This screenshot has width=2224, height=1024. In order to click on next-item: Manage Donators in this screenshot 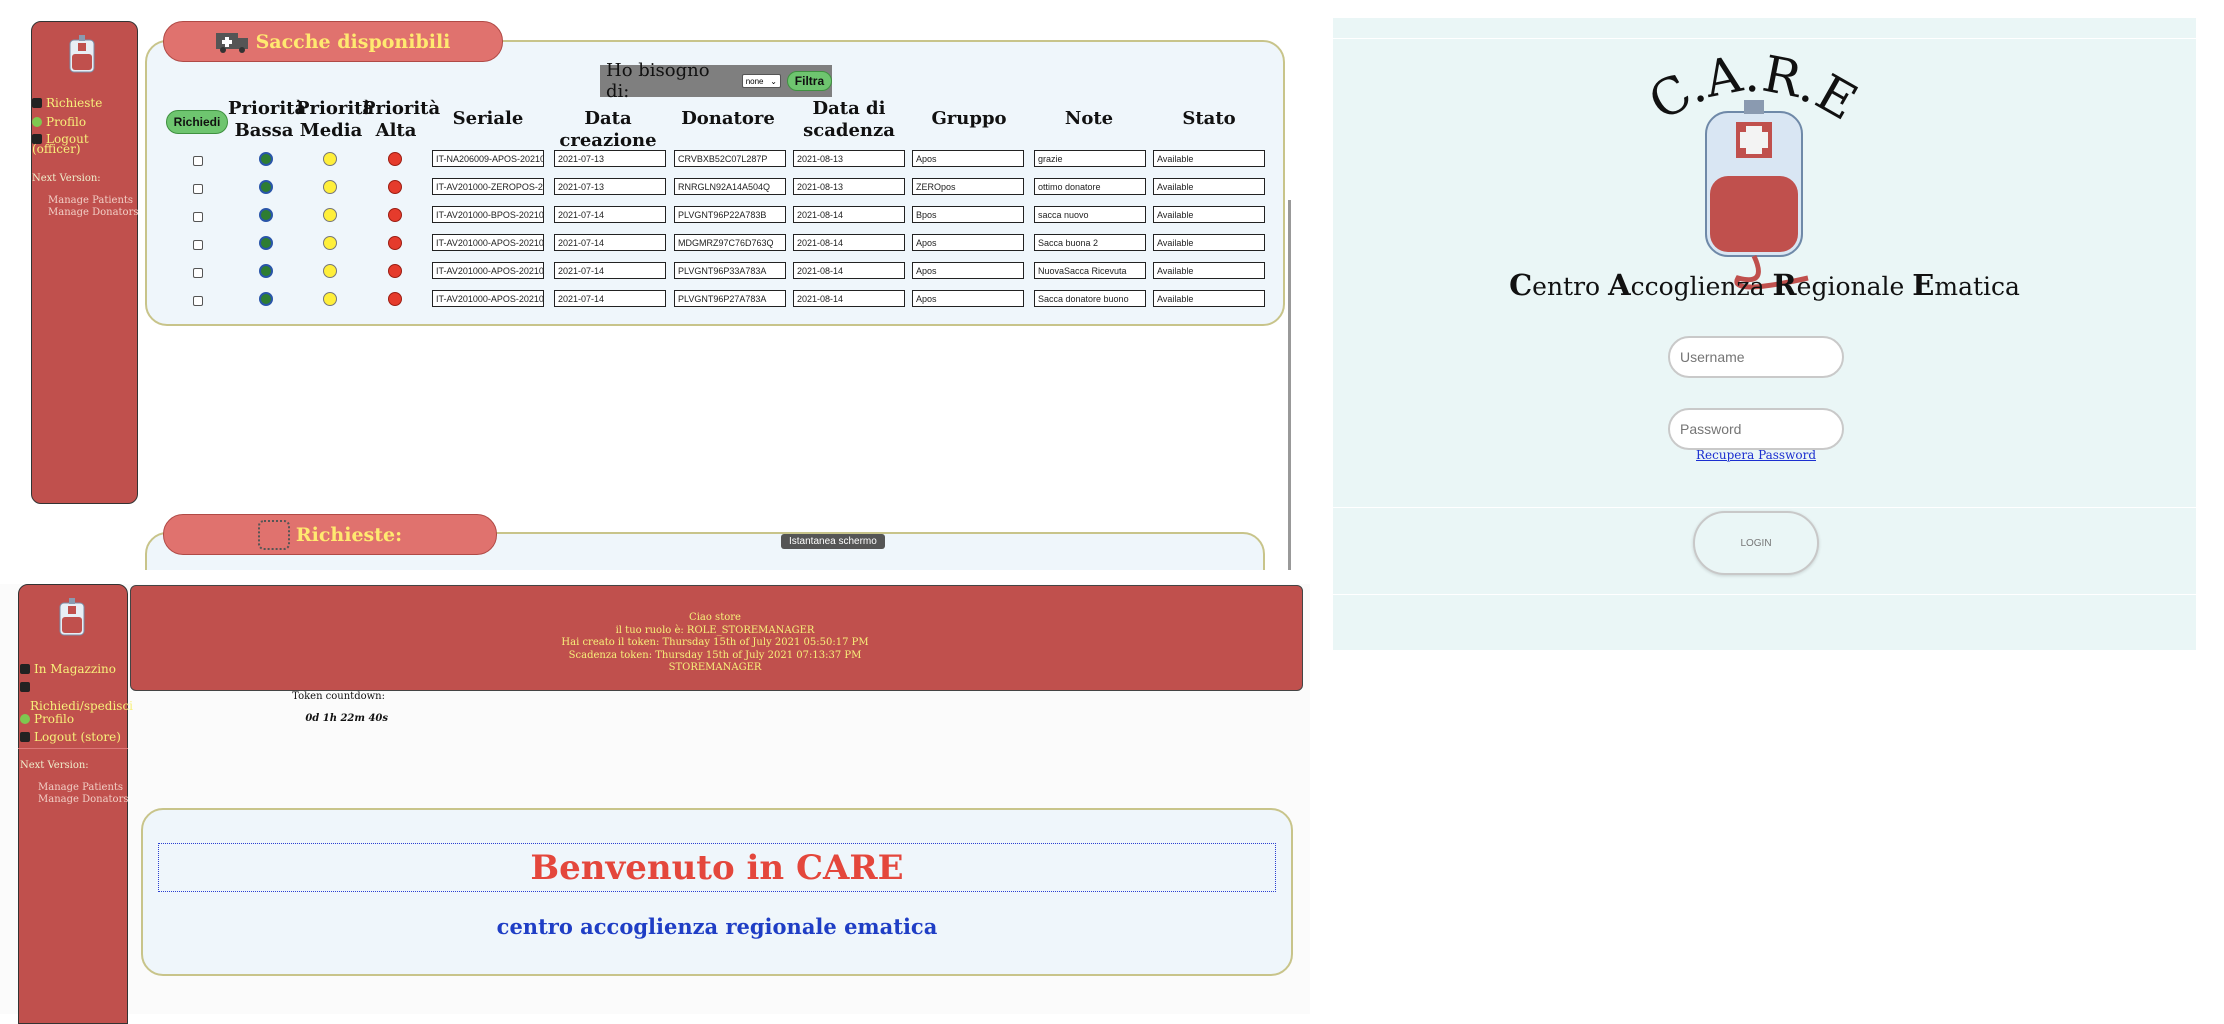, I will do `click(83, 799)`.